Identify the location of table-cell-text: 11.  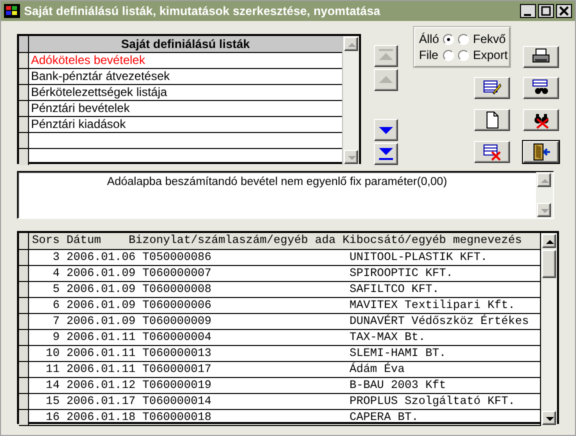
(52, 369).